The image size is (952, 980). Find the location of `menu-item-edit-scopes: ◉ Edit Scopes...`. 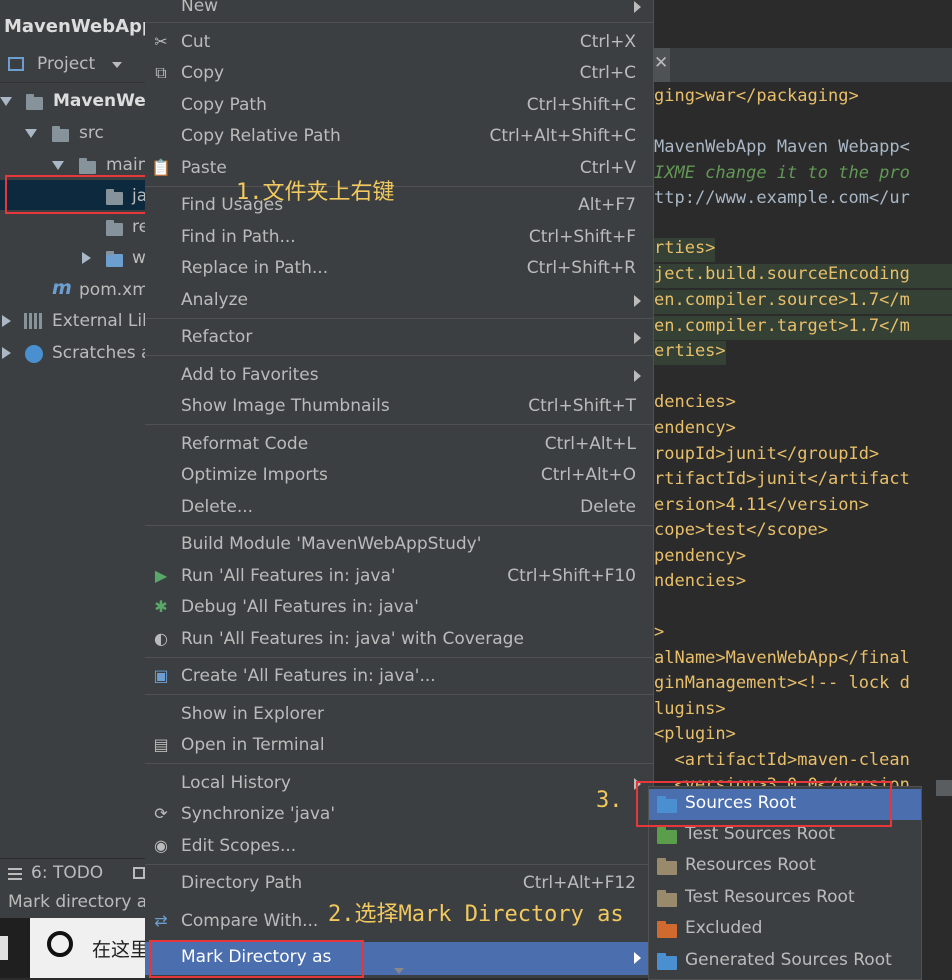

menu-item-edit-scopes: ◉ Edit Scopes... is located at coordinates (399, 846).